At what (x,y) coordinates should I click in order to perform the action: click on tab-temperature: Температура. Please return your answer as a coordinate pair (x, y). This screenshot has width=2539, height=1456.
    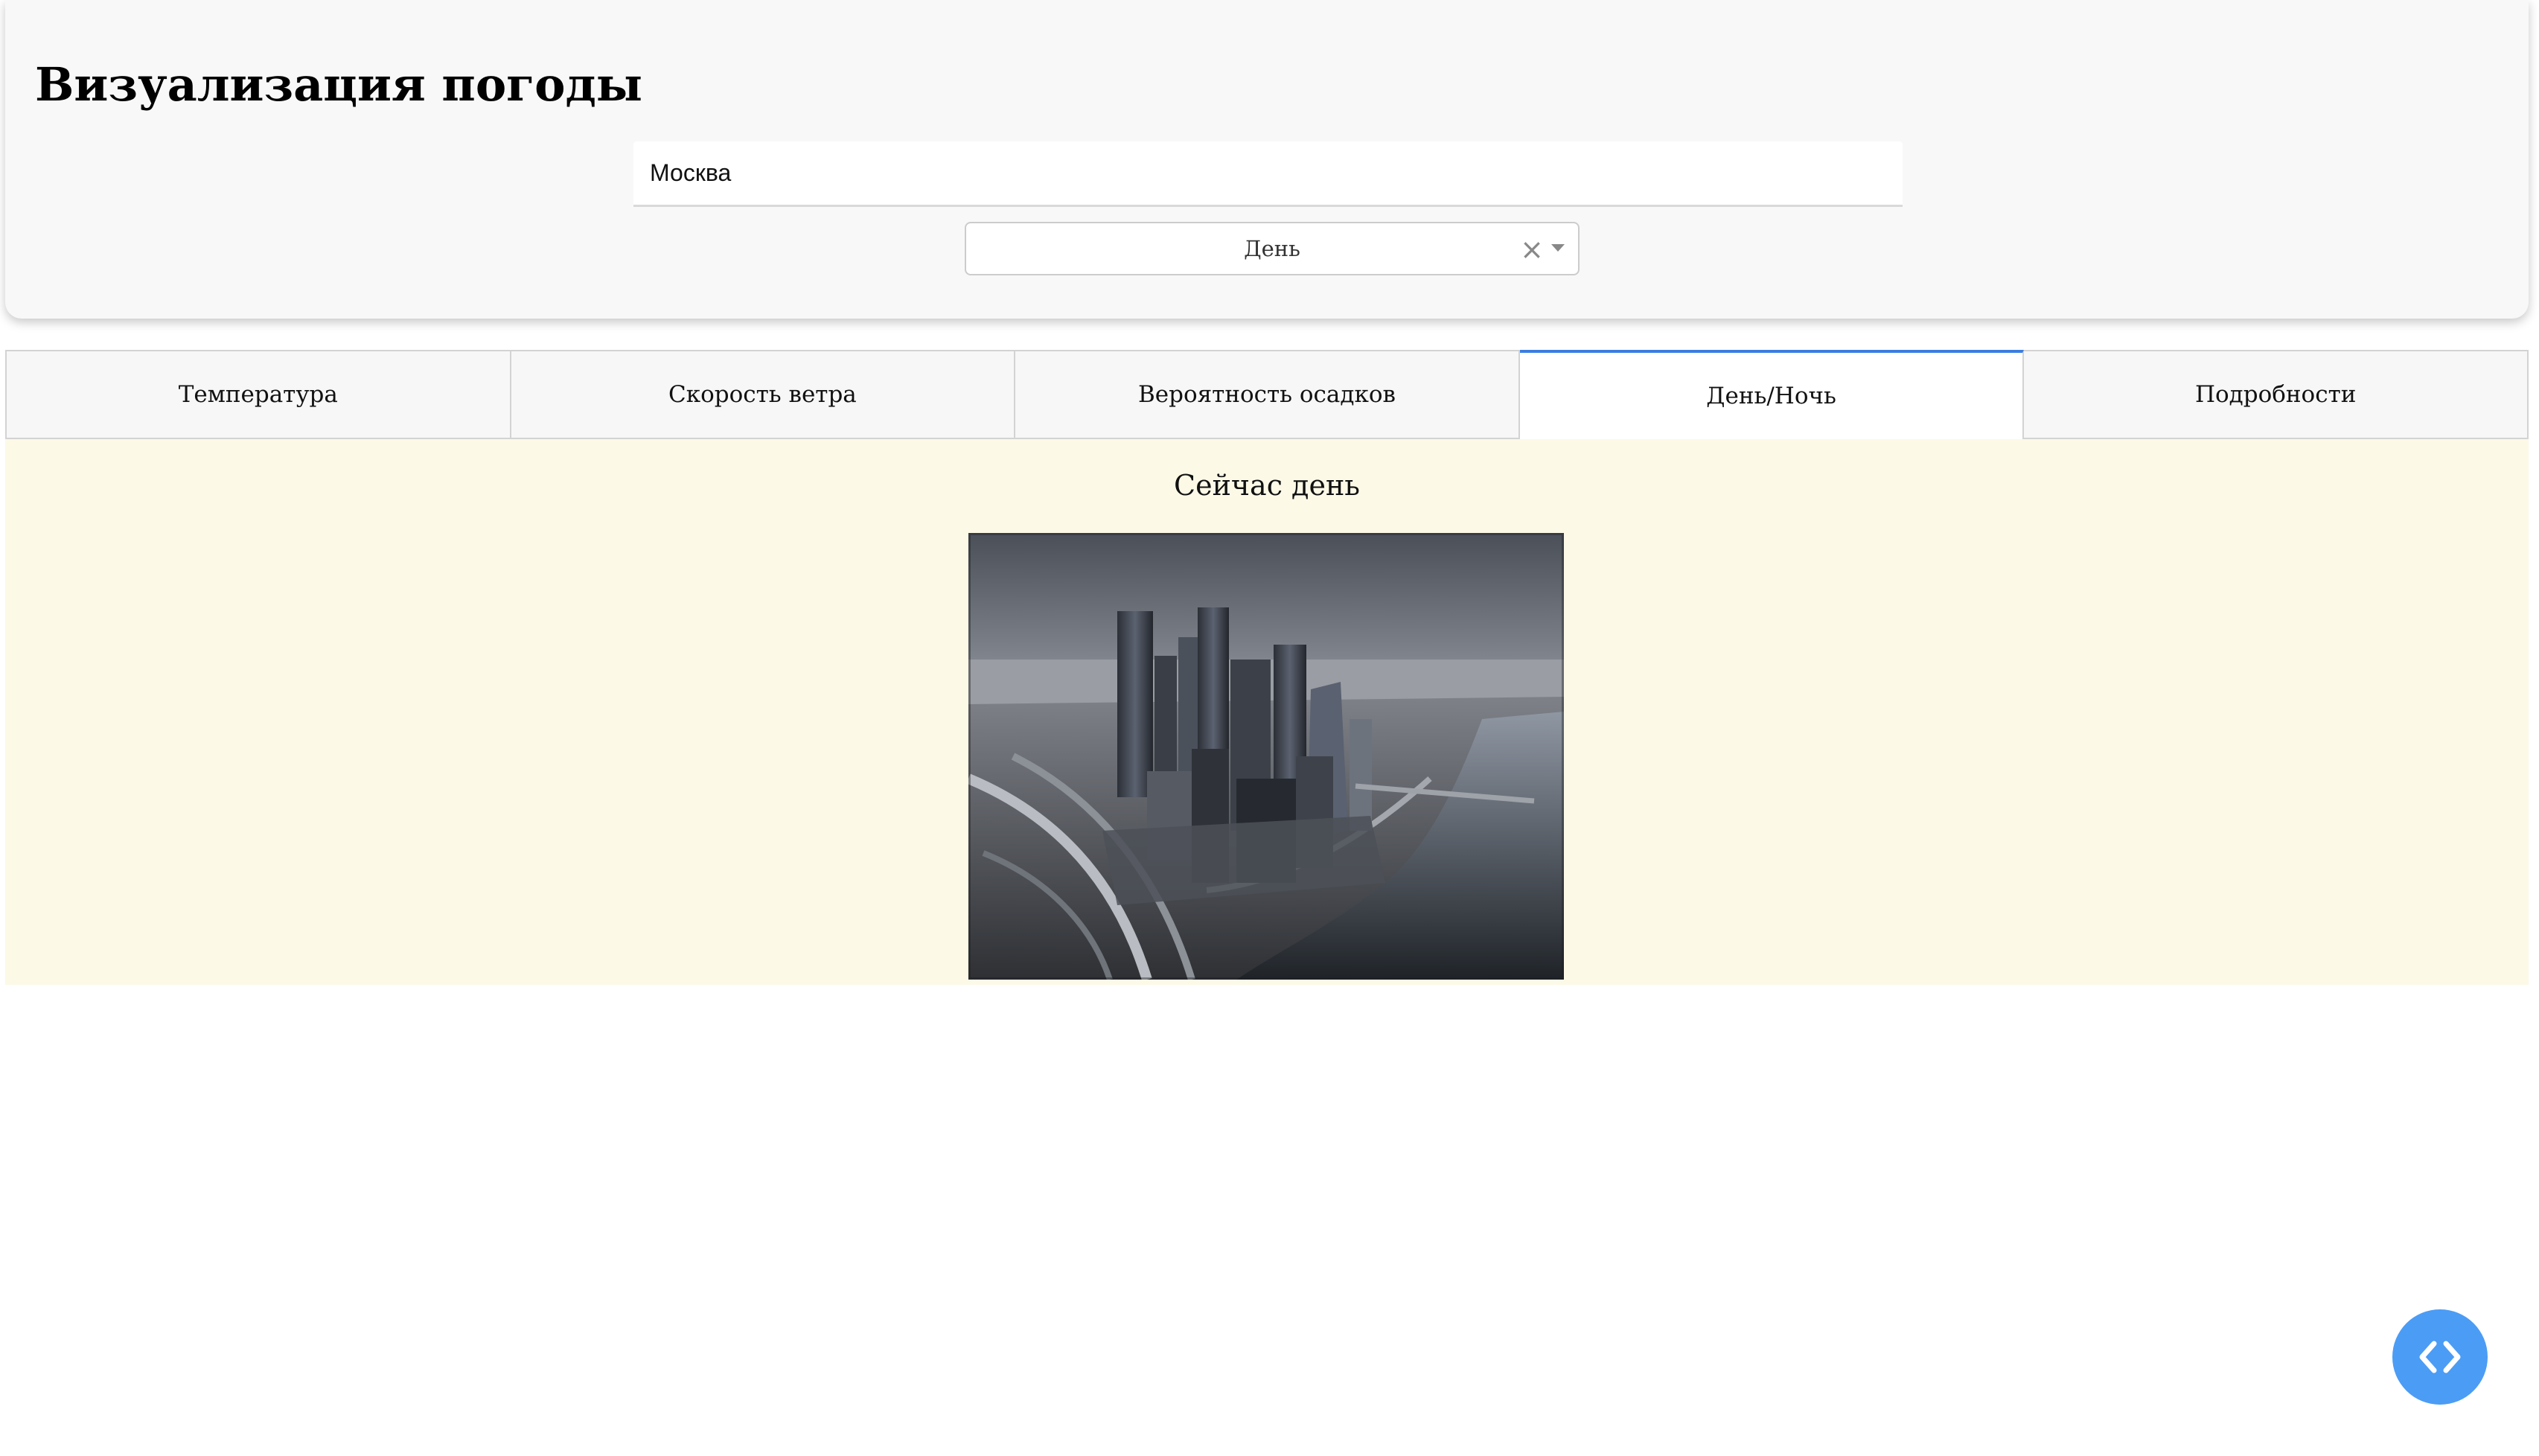
    Looking at the image, I should click on (259, 395).